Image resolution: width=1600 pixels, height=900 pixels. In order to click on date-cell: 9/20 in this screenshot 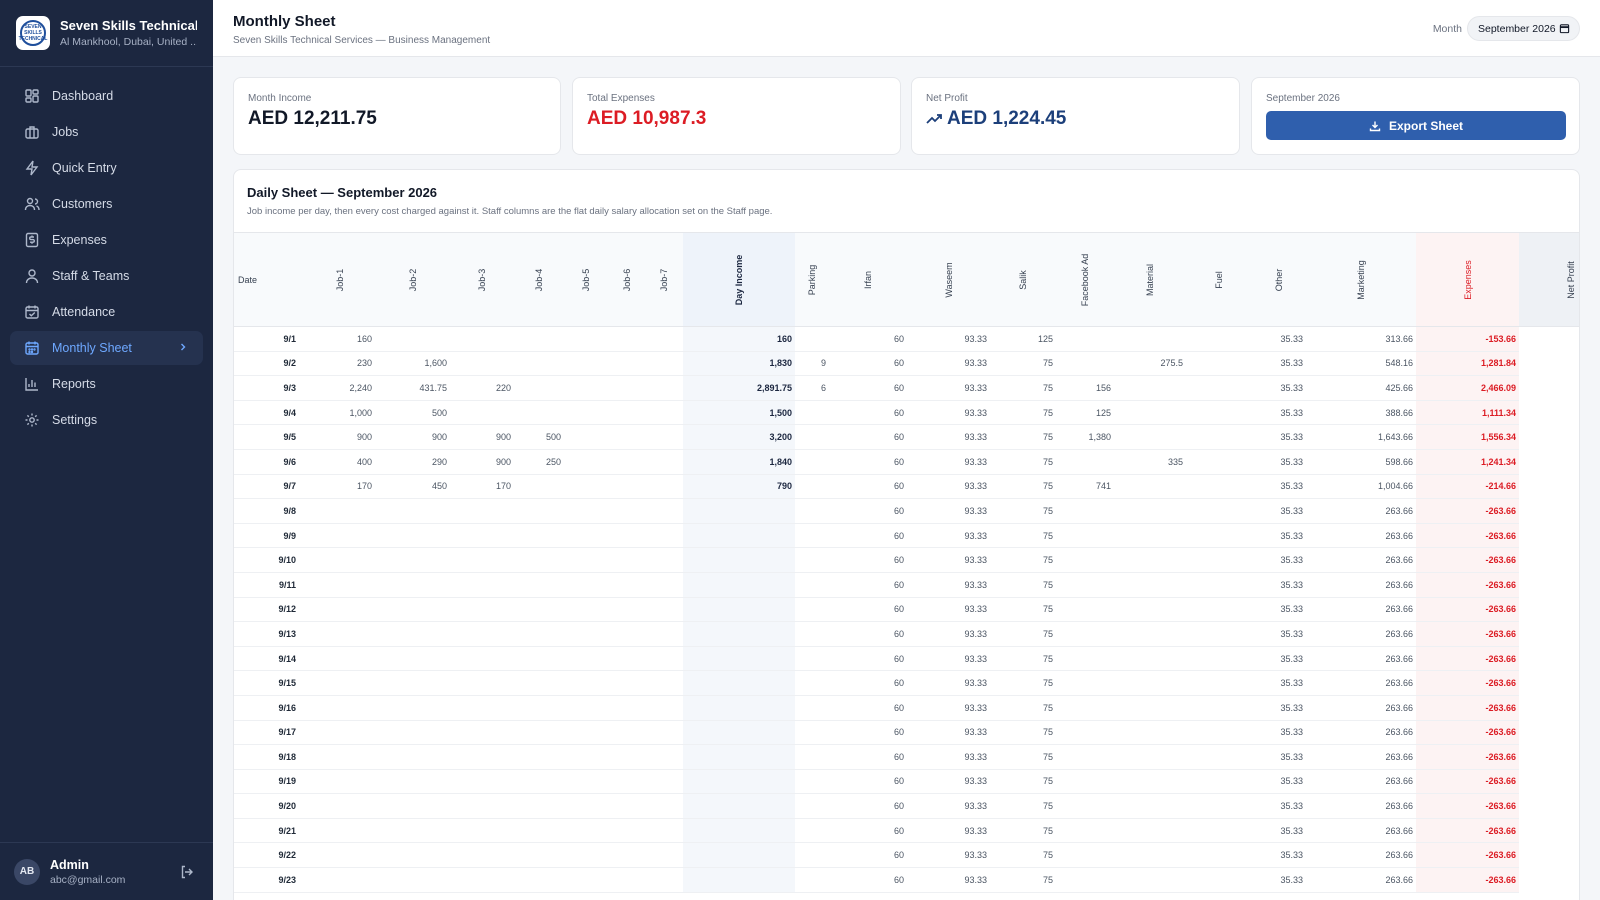, I will do `click(269, 806)`.